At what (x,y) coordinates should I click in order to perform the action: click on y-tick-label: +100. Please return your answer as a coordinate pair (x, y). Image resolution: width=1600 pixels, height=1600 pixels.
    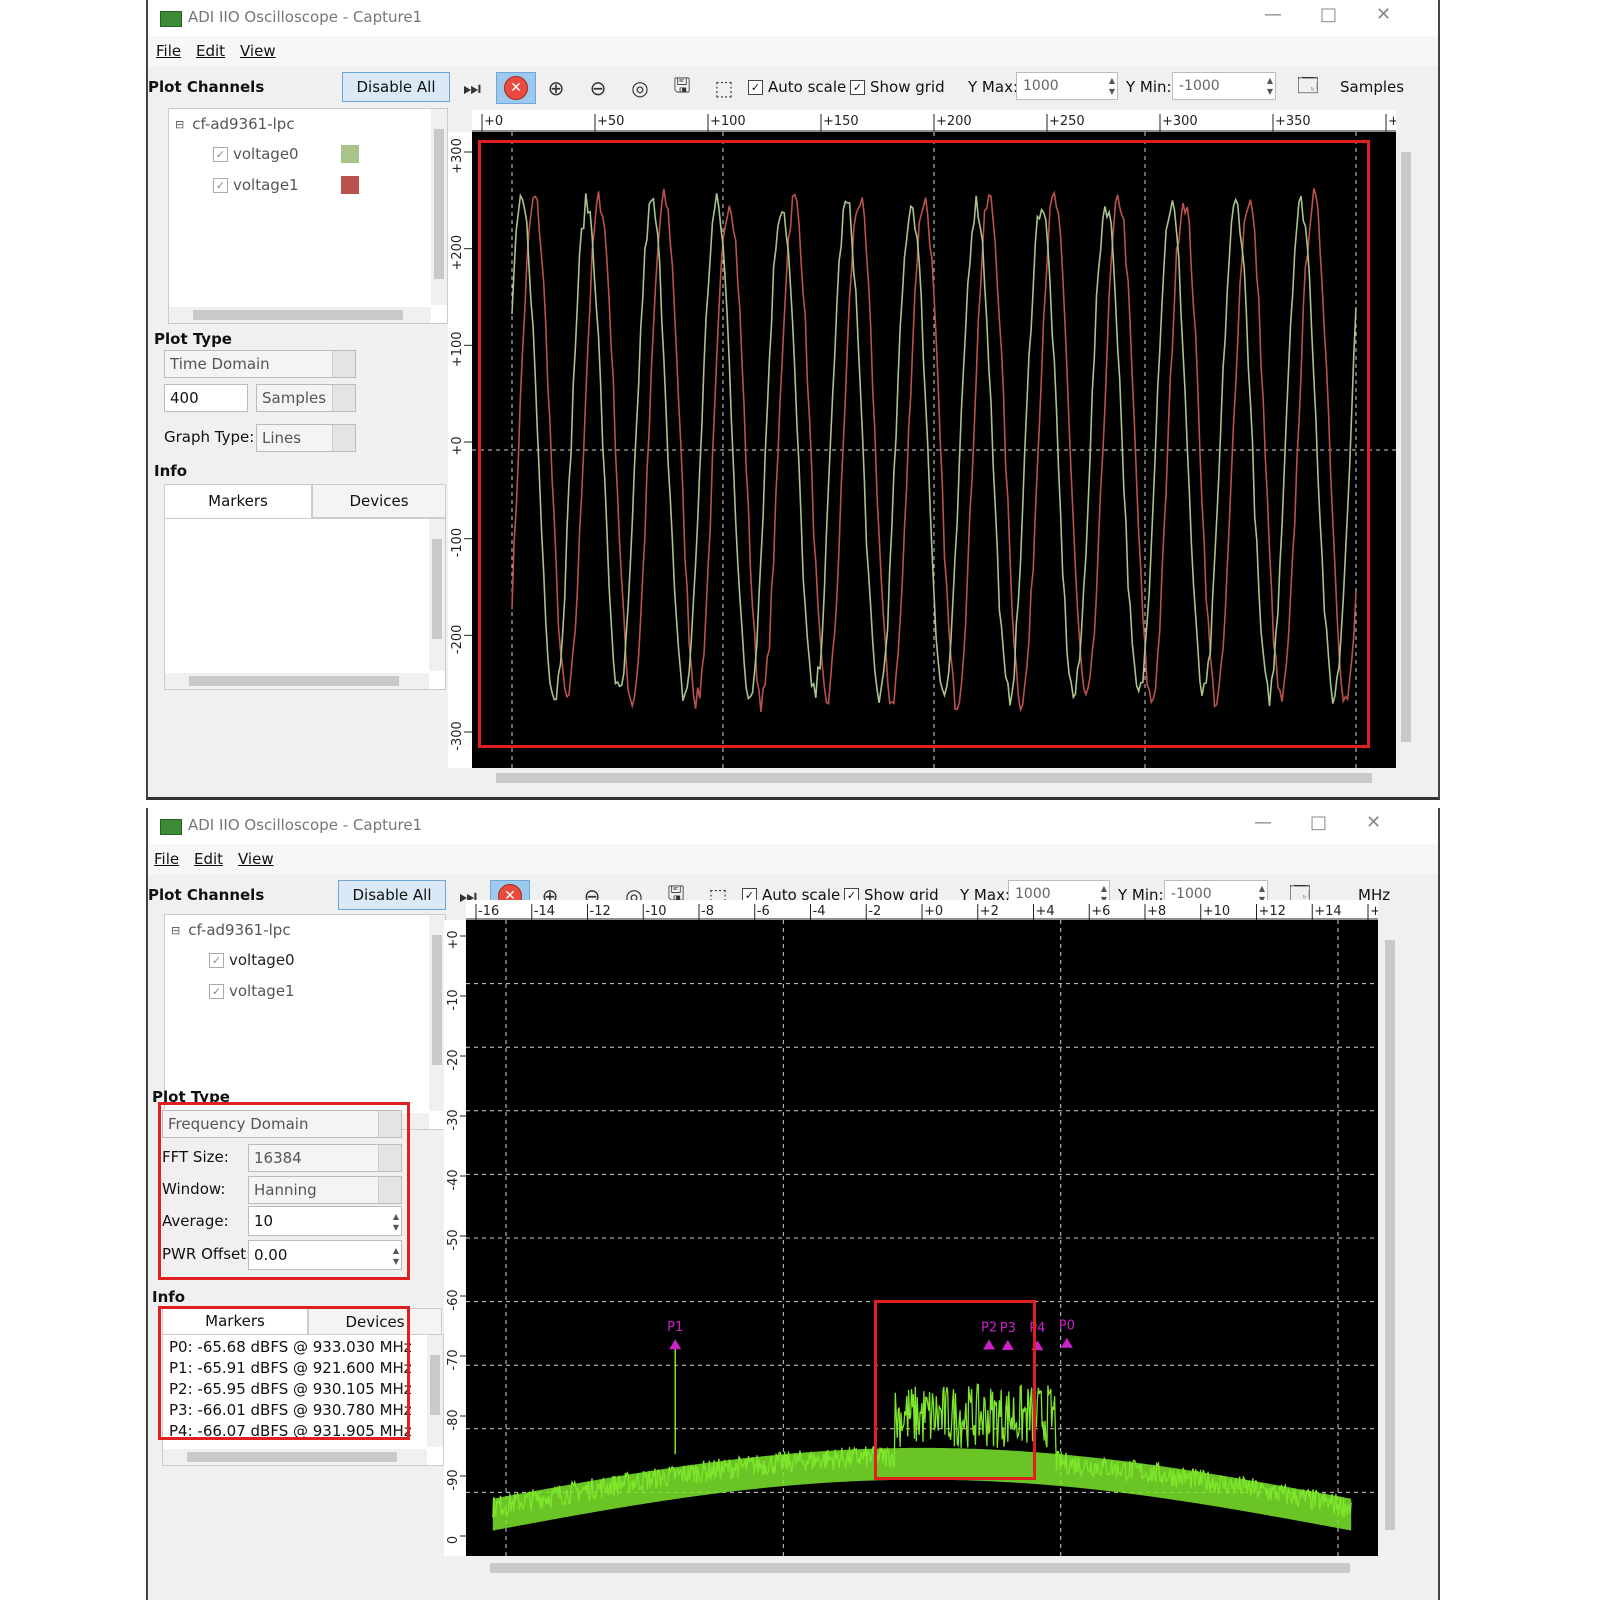
    Looking at the image, I should click on (457, 349).